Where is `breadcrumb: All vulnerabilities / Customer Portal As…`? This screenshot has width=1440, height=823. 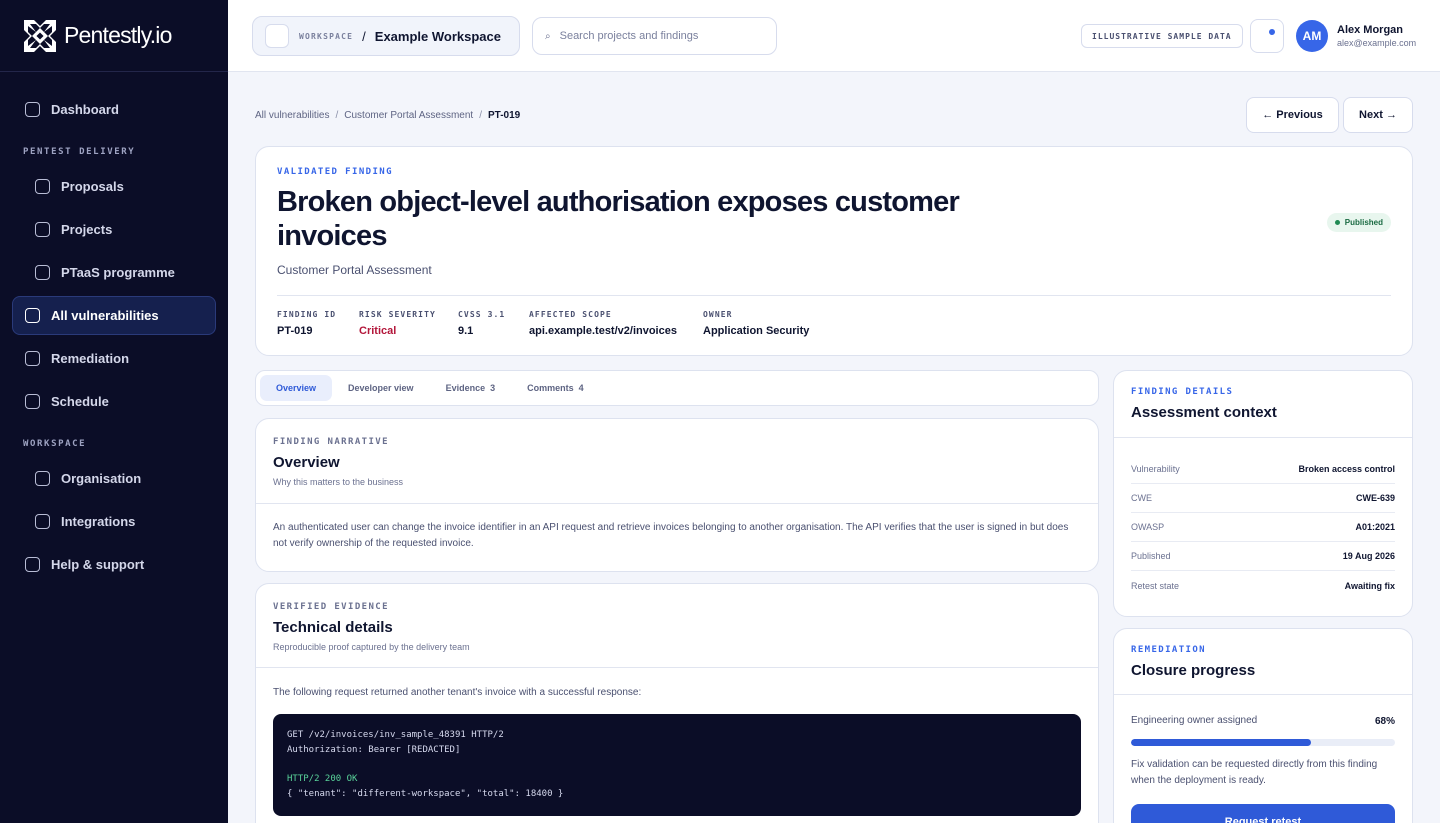 breadcrumb: All vulnerabilities / Customer Portal As… is located at coordinates (387, 115).